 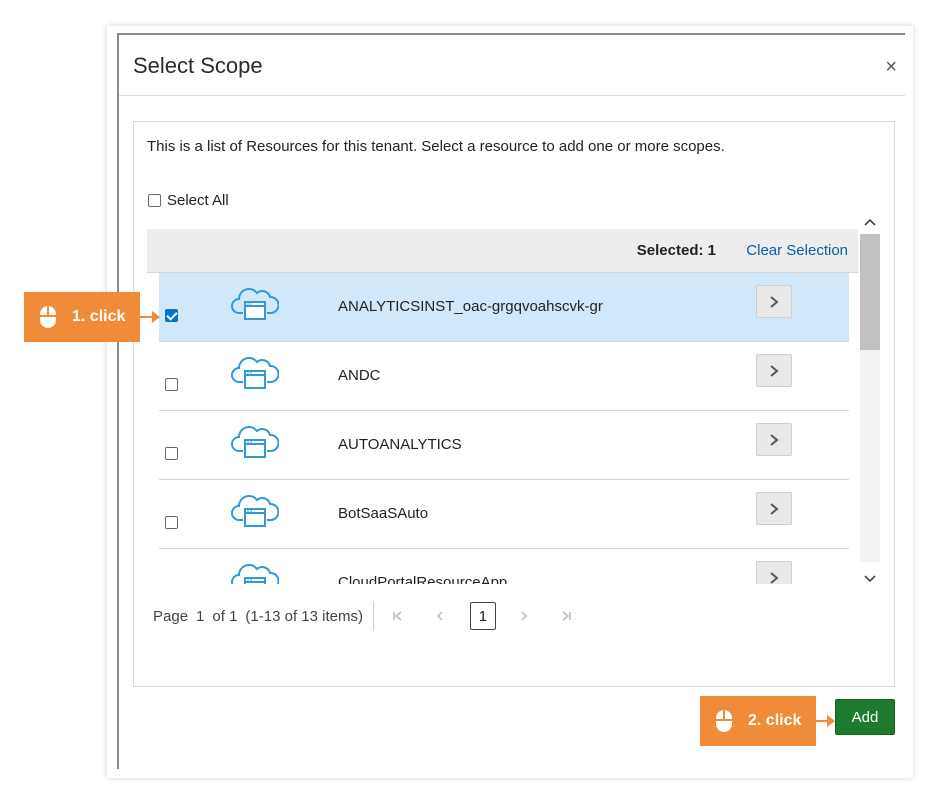 I want to click on page-label: Page, so click(x=171, y=616).